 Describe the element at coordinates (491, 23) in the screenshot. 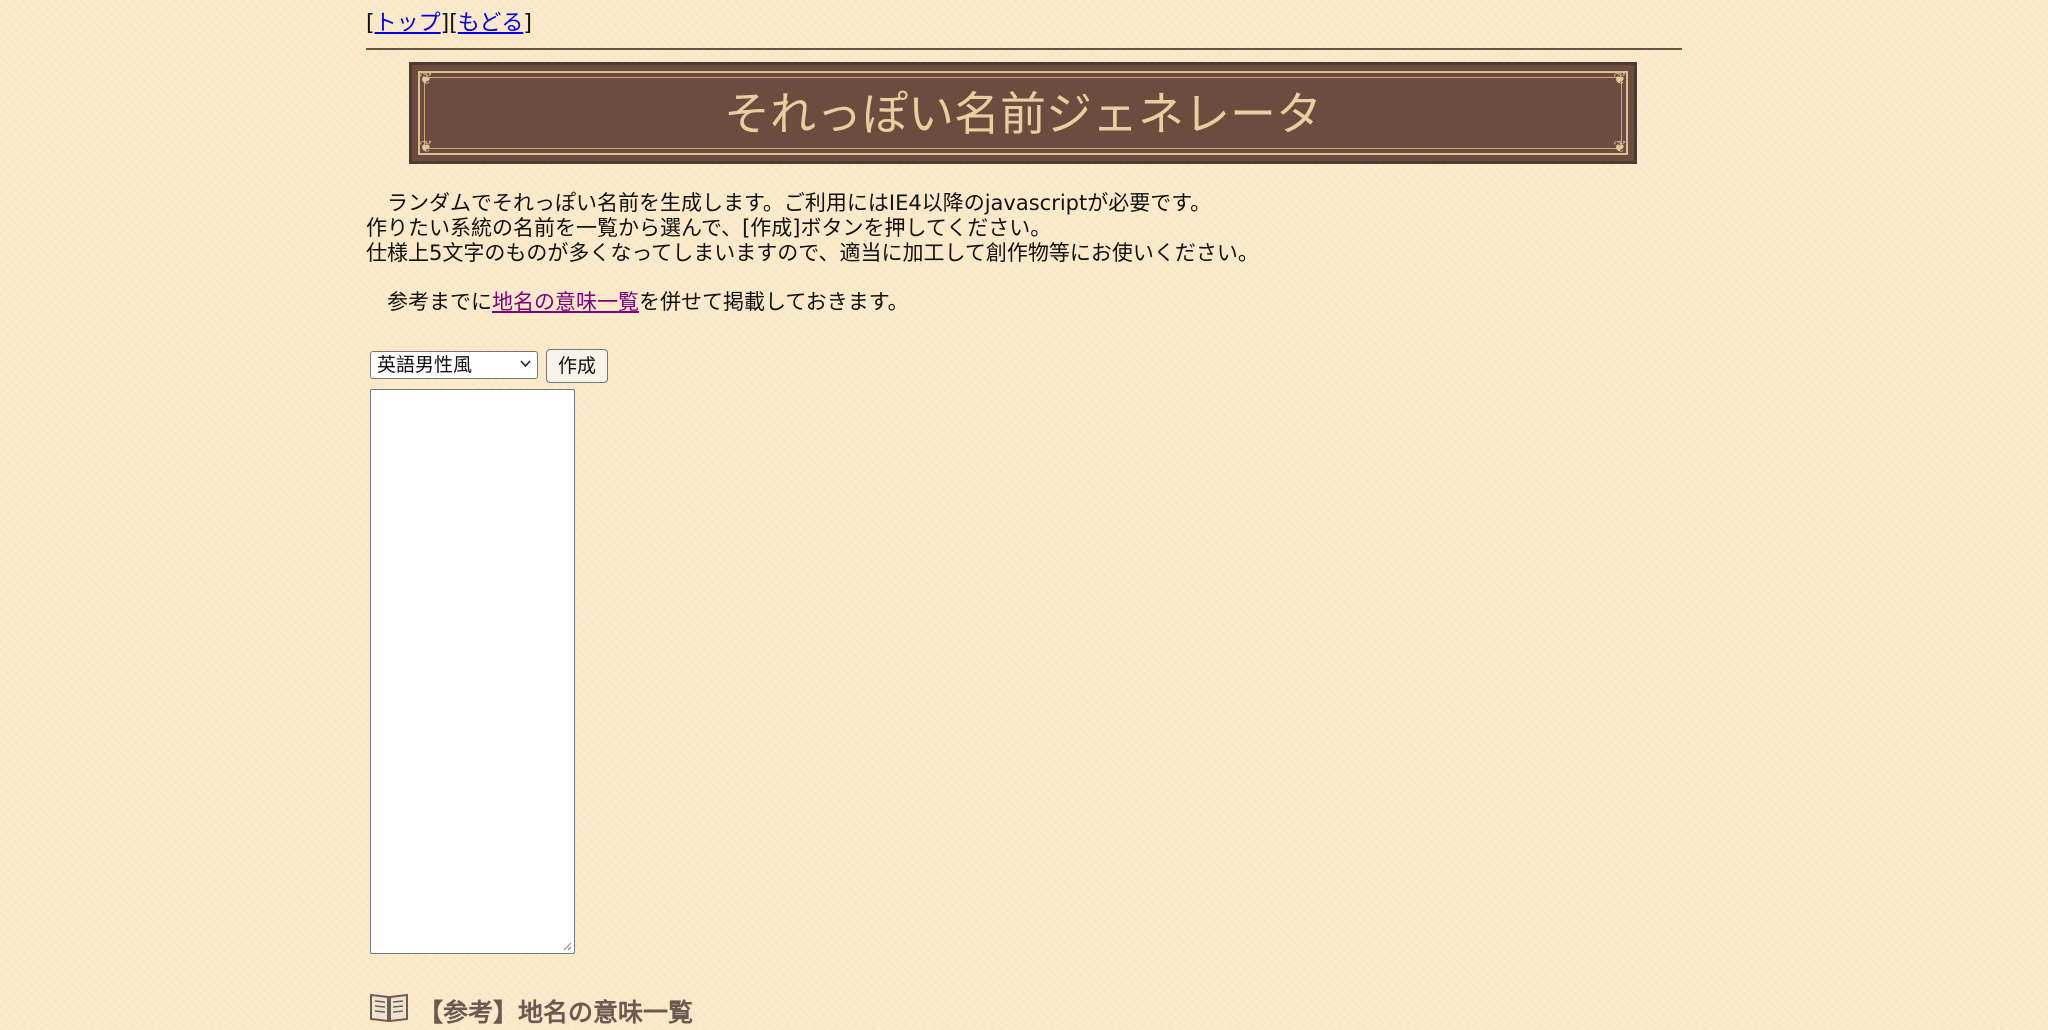

I see `back-link: もどる` at that location.